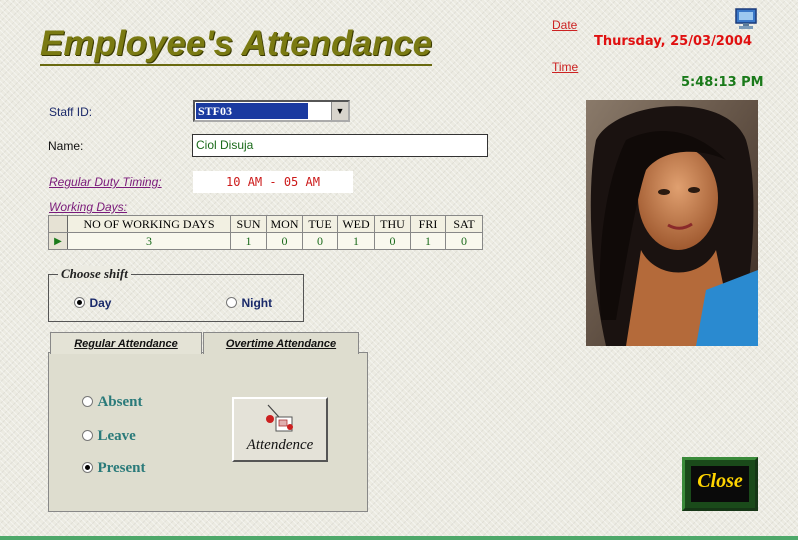 The image size is (798, 540). I want to click on row-selector-icon: ▶, so click(58, 241).